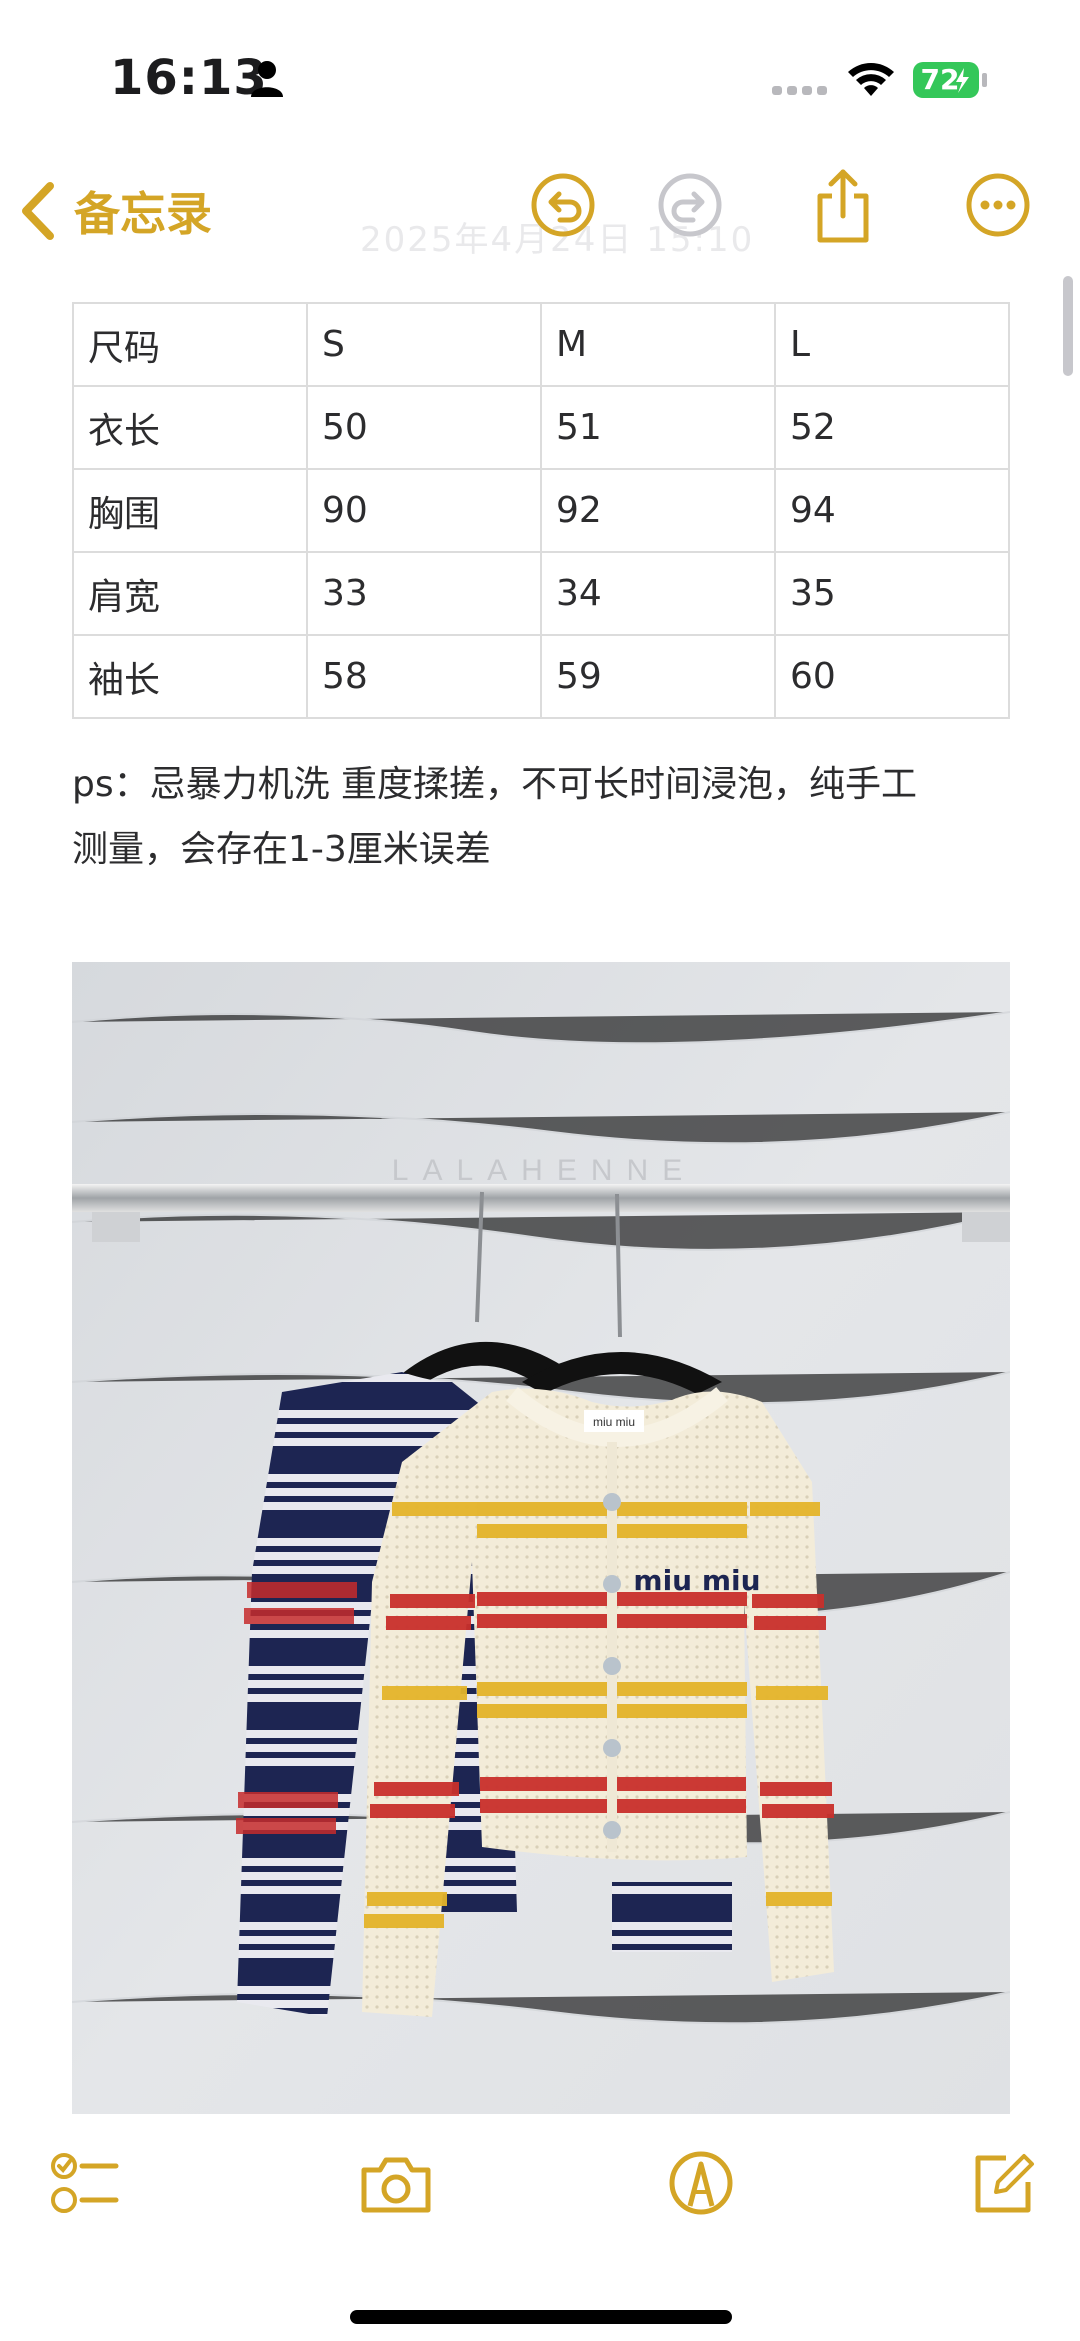 This screenshot has width=1080, height=2341. Describe the element at coordinates (1003, 2183) in the screenshot. I see `compose-icon` at that location.